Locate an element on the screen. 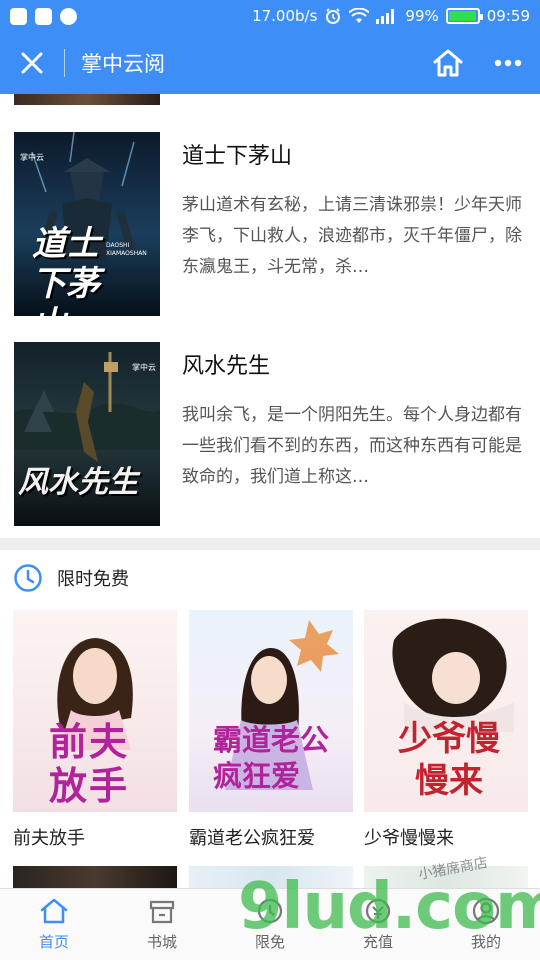 This screenshot has width=540, height=960. signal-icon is located at coordinates (385, 16).